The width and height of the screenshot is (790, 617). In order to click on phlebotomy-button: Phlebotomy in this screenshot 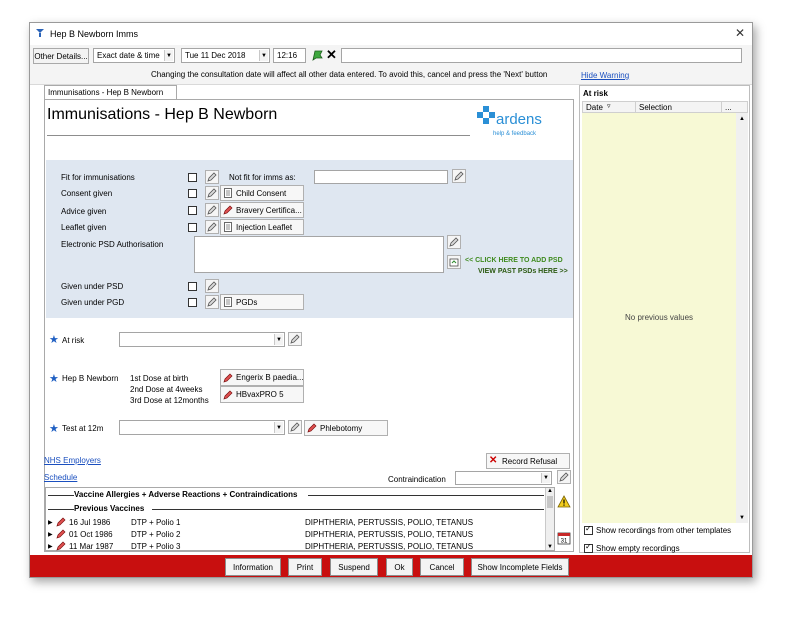, I will do `click(346, 428)`.